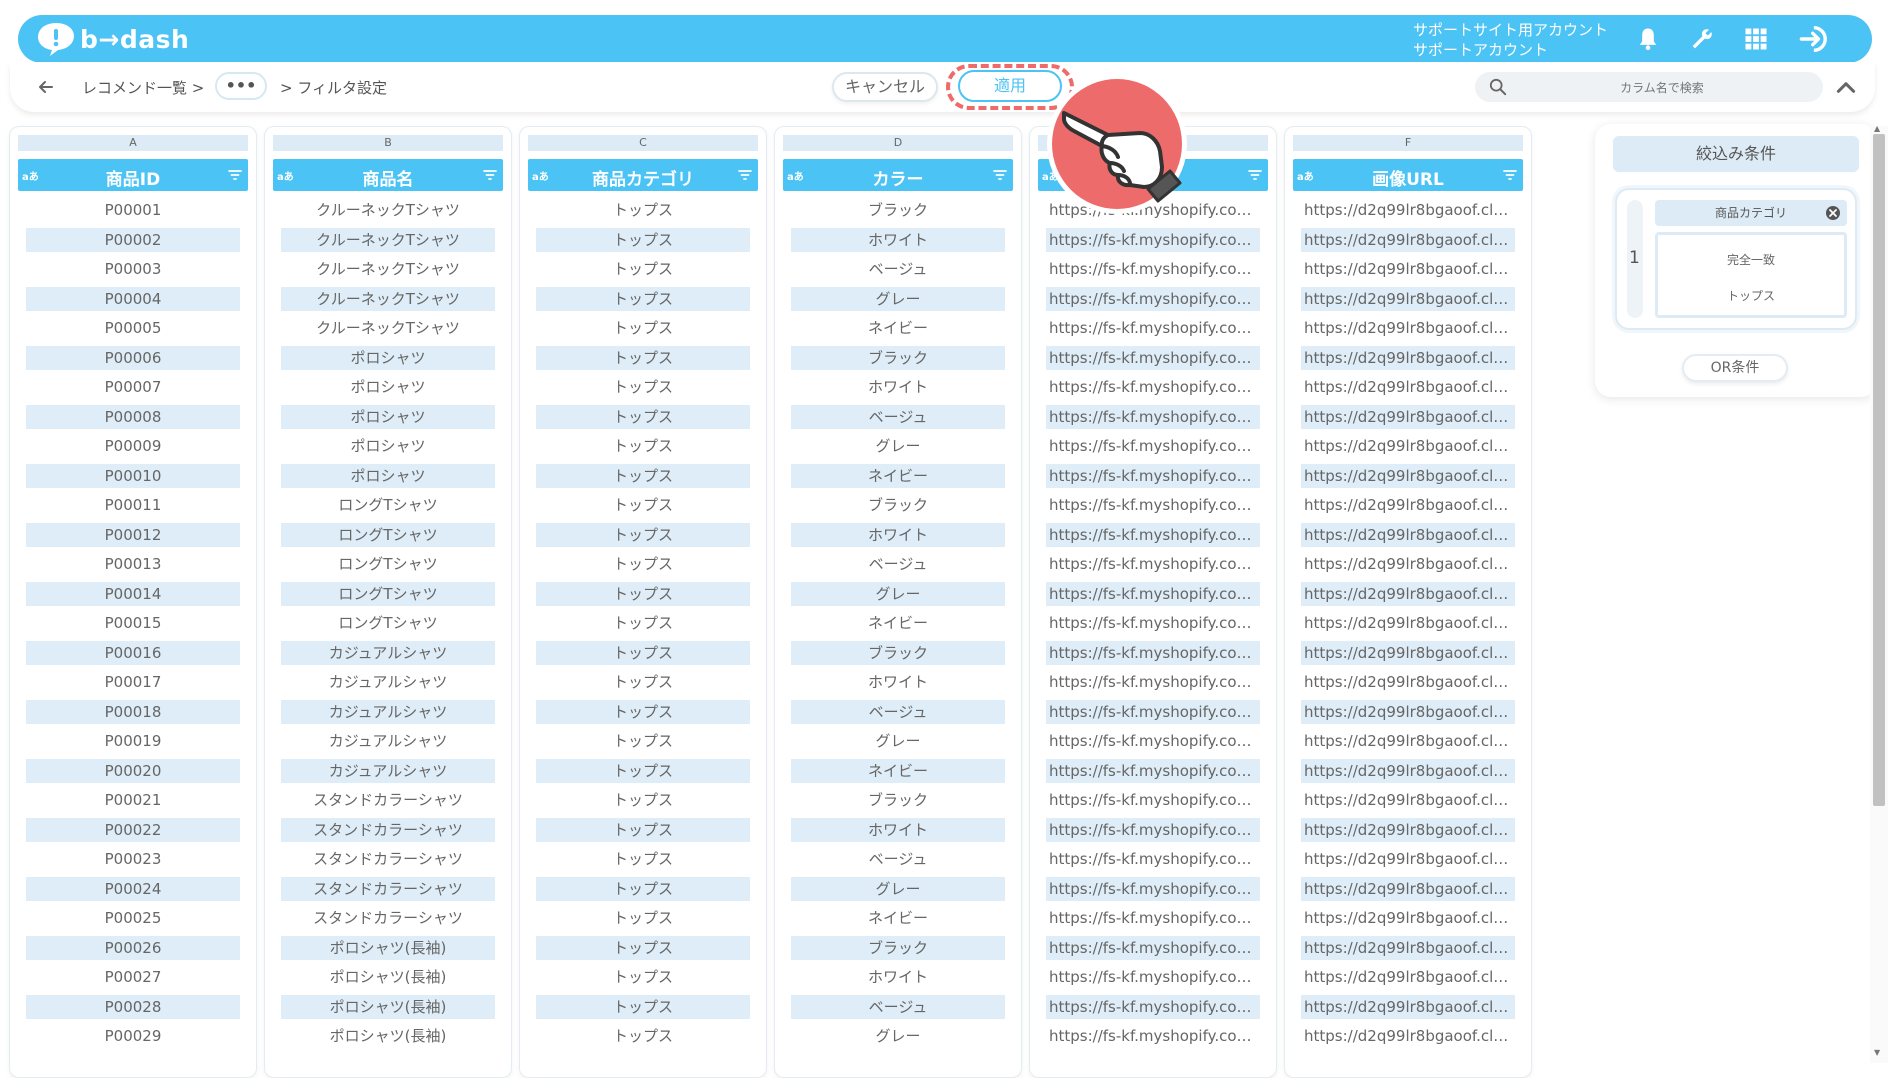  What do you see at coordinates (1756, 39) in the screenshot?
I see `grid-icon` at bounding box center [1756, 39].